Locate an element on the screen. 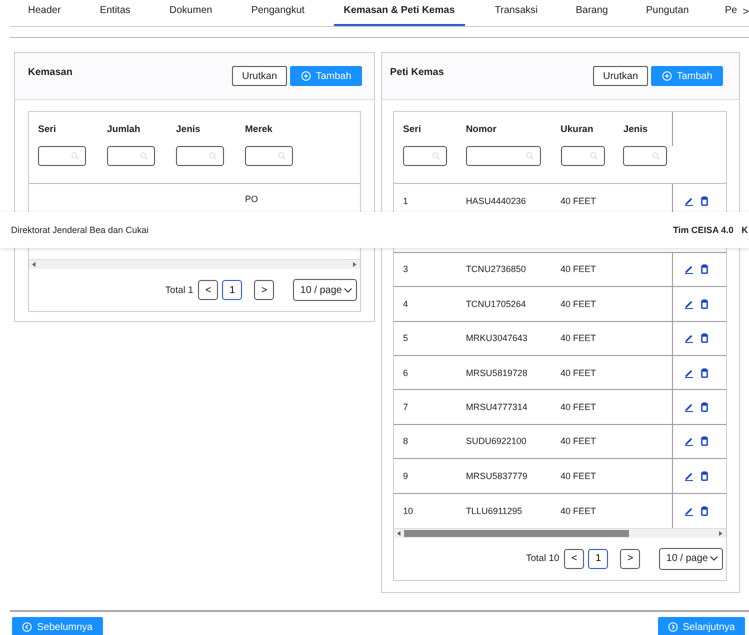 This screenshot has height=635, width=749. tab: Entitas is located at coordinates (115, 13).